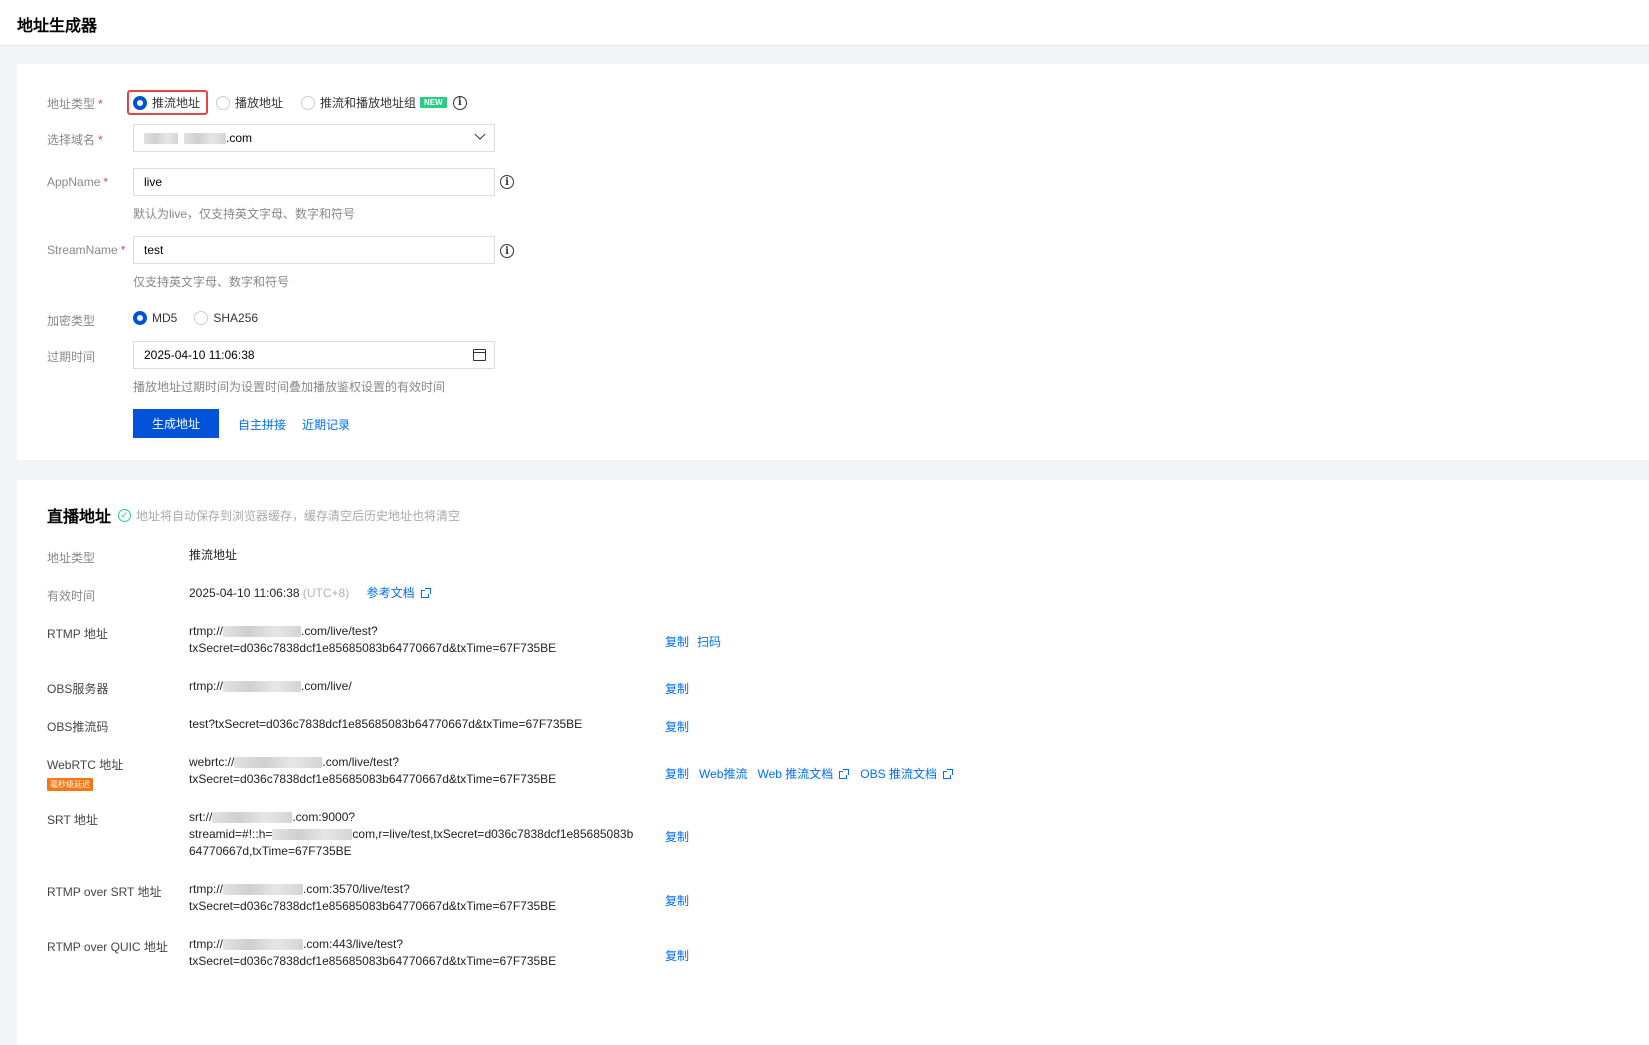  Describe the element at coordinates (709, 641) in the screenshot. I see `scan-qr-link: 扫码` at that location.